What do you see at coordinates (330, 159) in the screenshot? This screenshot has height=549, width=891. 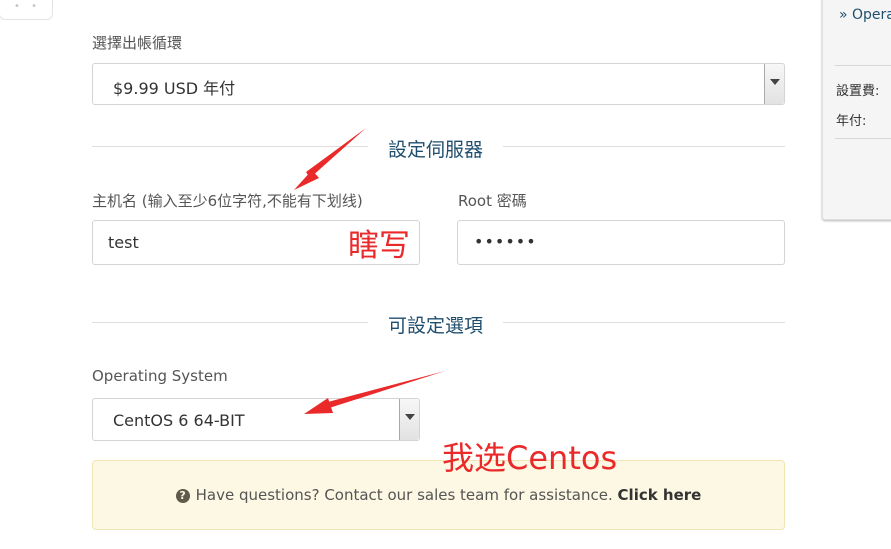 I see `arrow-to-hostname-icon` at bounding box center [330, 159].